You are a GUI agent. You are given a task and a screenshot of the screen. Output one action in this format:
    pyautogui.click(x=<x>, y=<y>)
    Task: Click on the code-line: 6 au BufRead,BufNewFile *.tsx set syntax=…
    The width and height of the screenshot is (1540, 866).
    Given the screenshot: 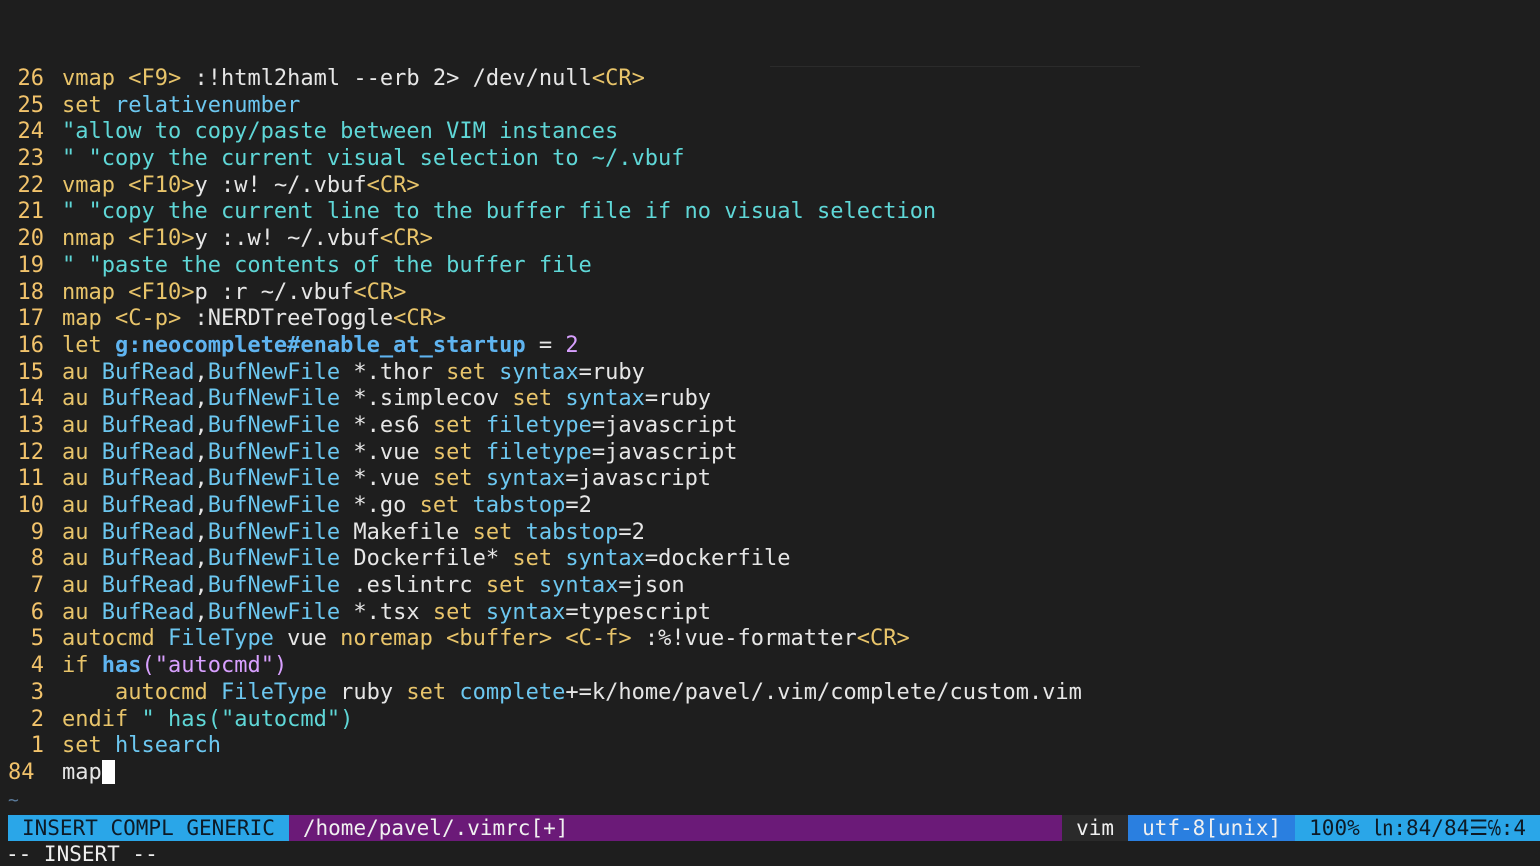 What is the action you would take?
    pyautogui.click(x=770, y=613)
    